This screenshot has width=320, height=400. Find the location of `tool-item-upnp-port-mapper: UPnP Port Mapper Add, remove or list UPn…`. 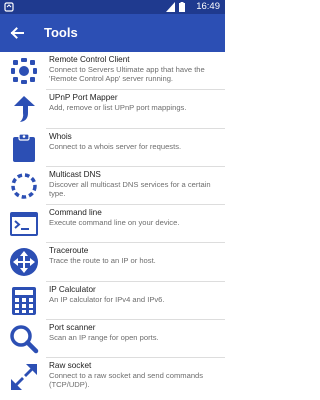

tool-item-upnp-port-mapper: UPnP Port Mapper Add, remove or list UPn… is located at coordinates (112, 109).